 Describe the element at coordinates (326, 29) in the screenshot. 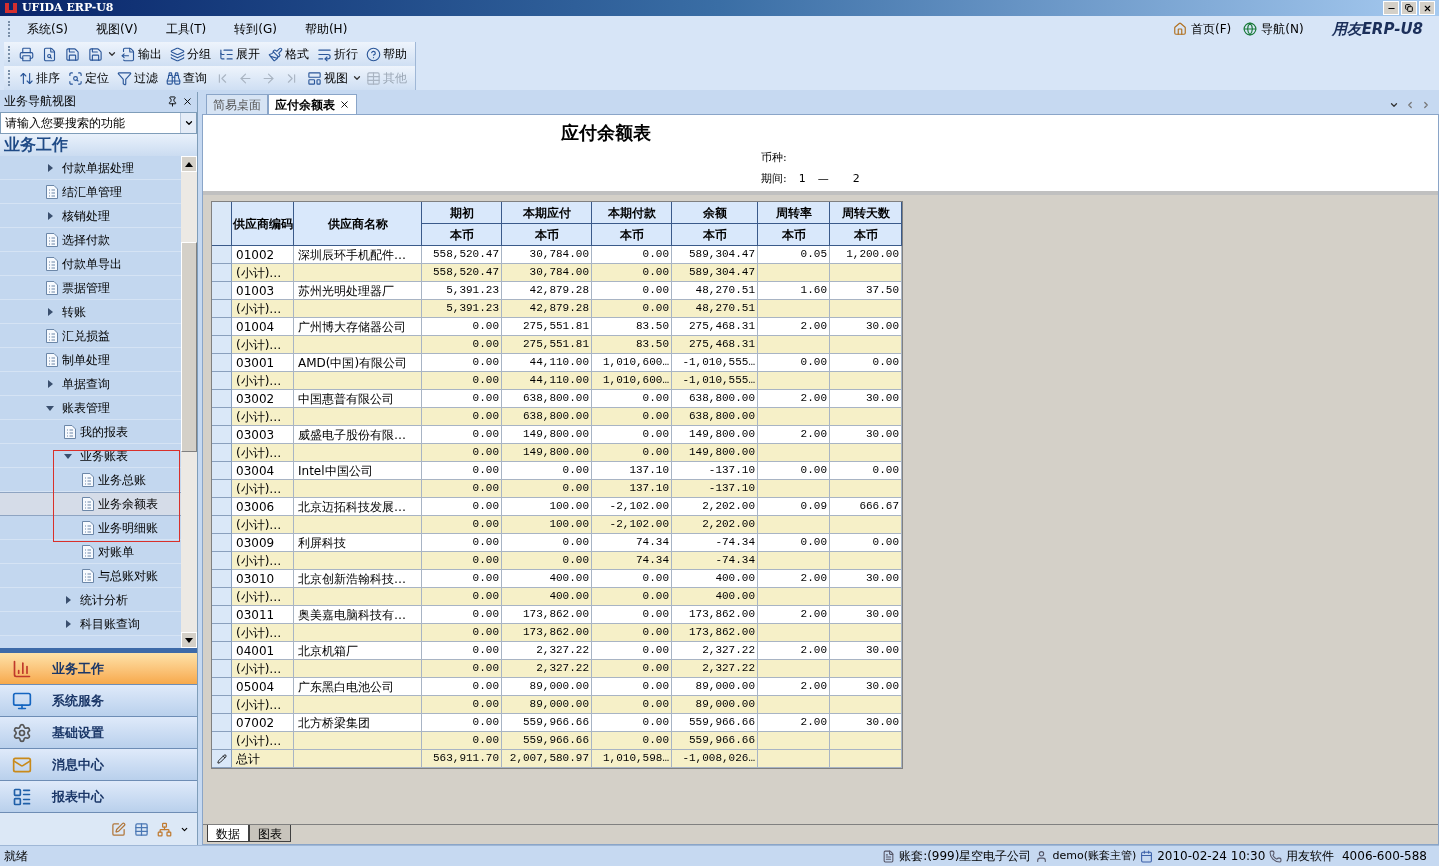

I see `menu-item: 帮助(H)` at that location.